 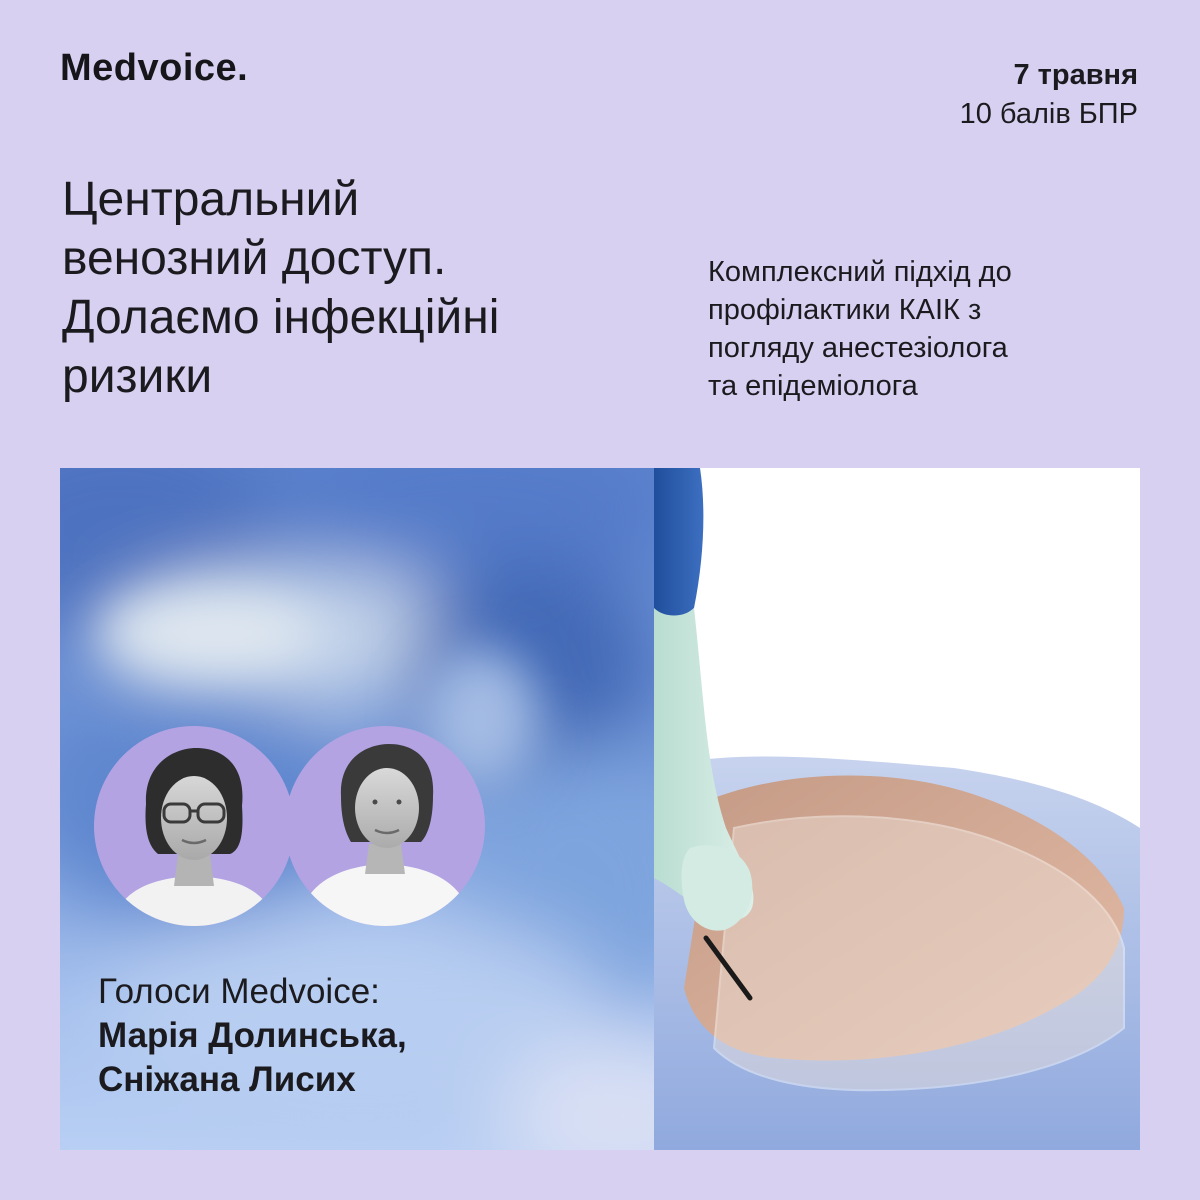 What do you see at coordinates (679, 543) in the screenshot?
I see `surgeon-sleeve` at bounding box center [679, 543].